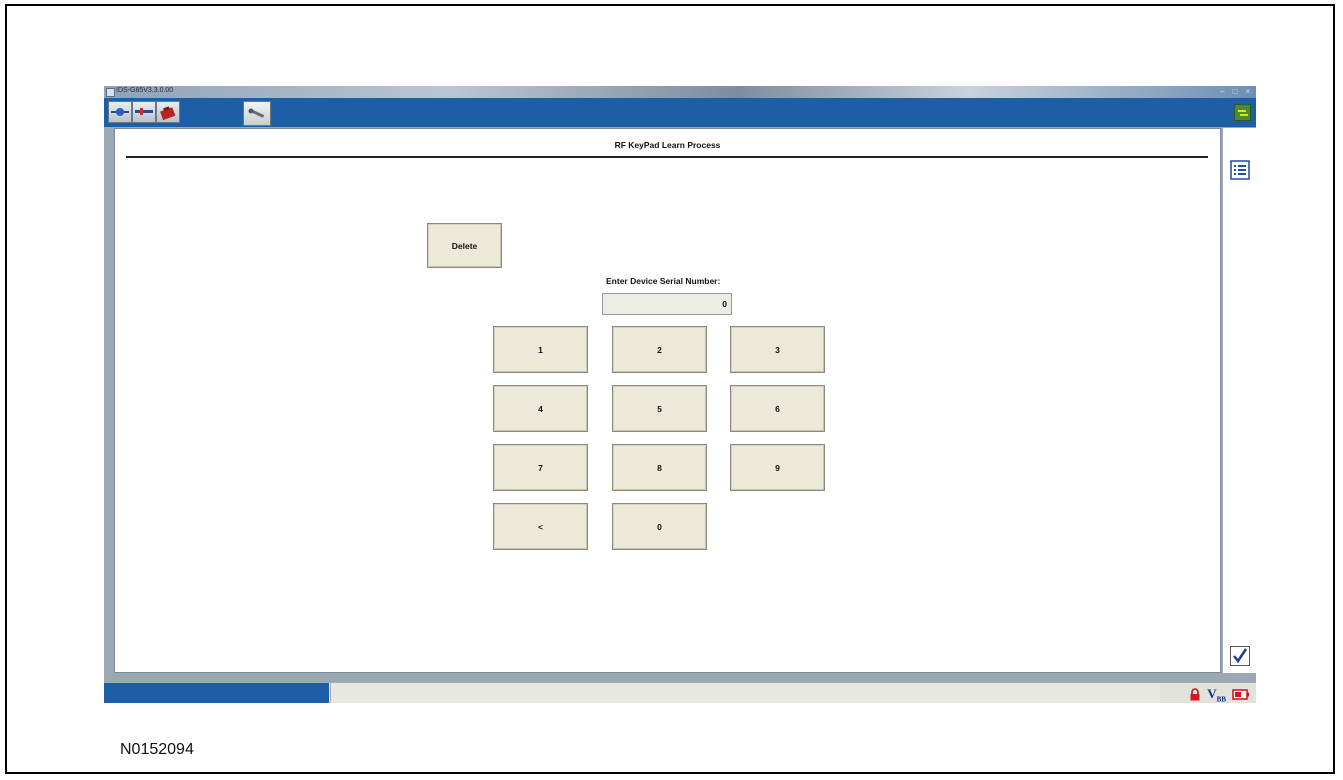 The image size is (1343, 780). I want to click on status-message-field, so click(745, 693).